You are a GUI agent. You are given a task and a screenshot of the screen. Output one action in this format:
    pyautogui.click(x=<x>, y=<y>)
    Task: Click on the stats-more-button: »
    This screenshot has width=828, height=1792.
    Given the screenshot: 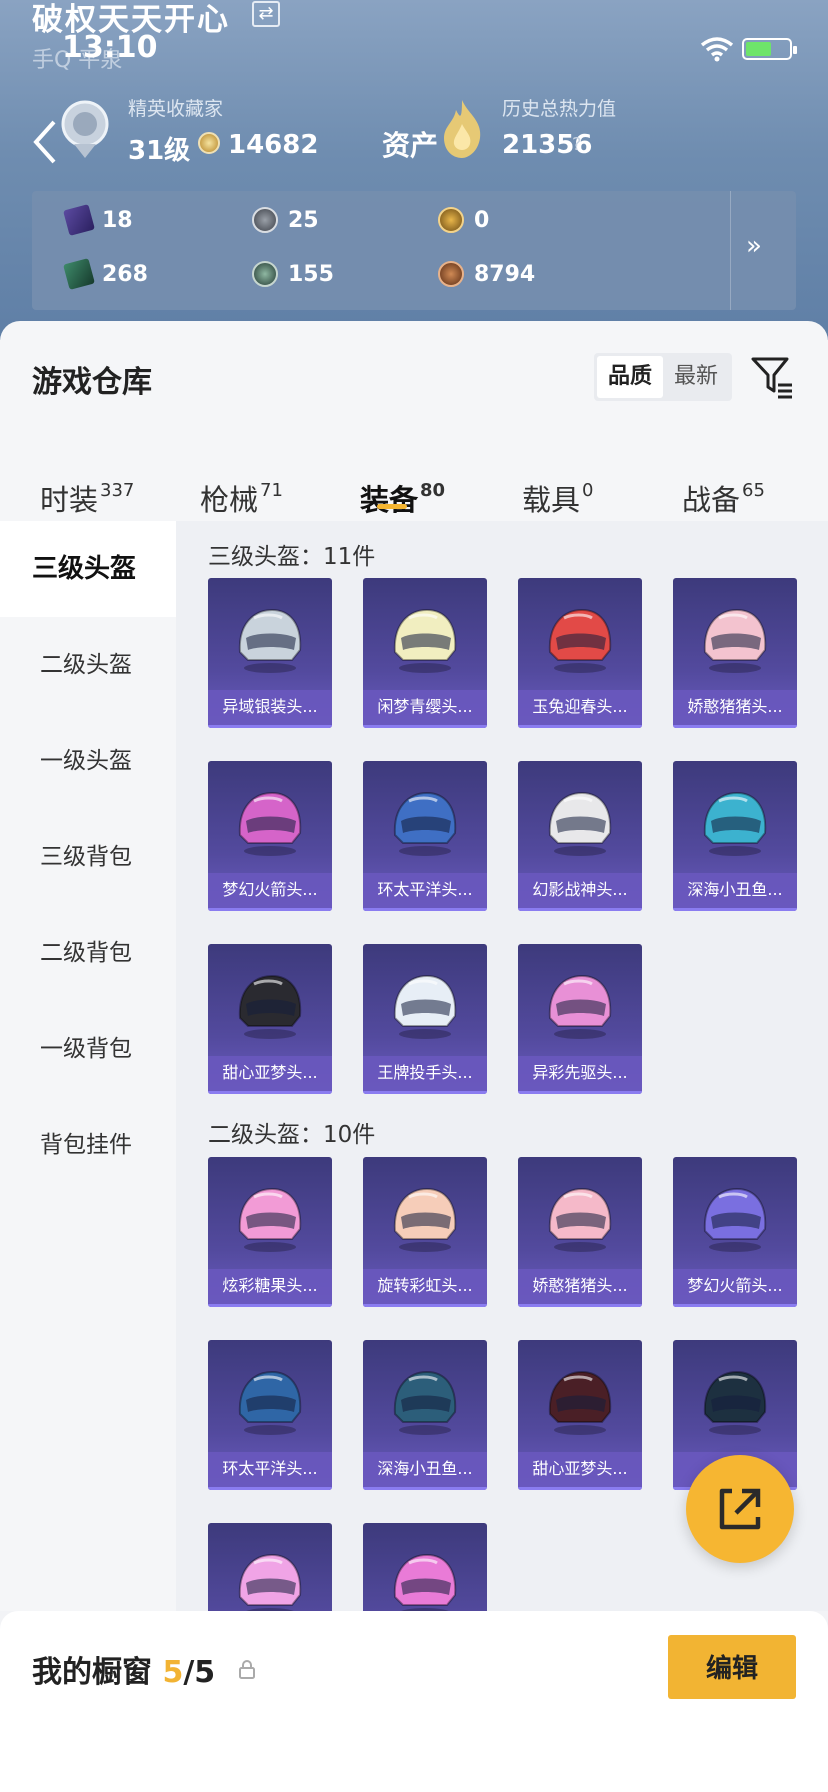 What is the action you would take?
    pyautogui.click(x=754, y=246)
    